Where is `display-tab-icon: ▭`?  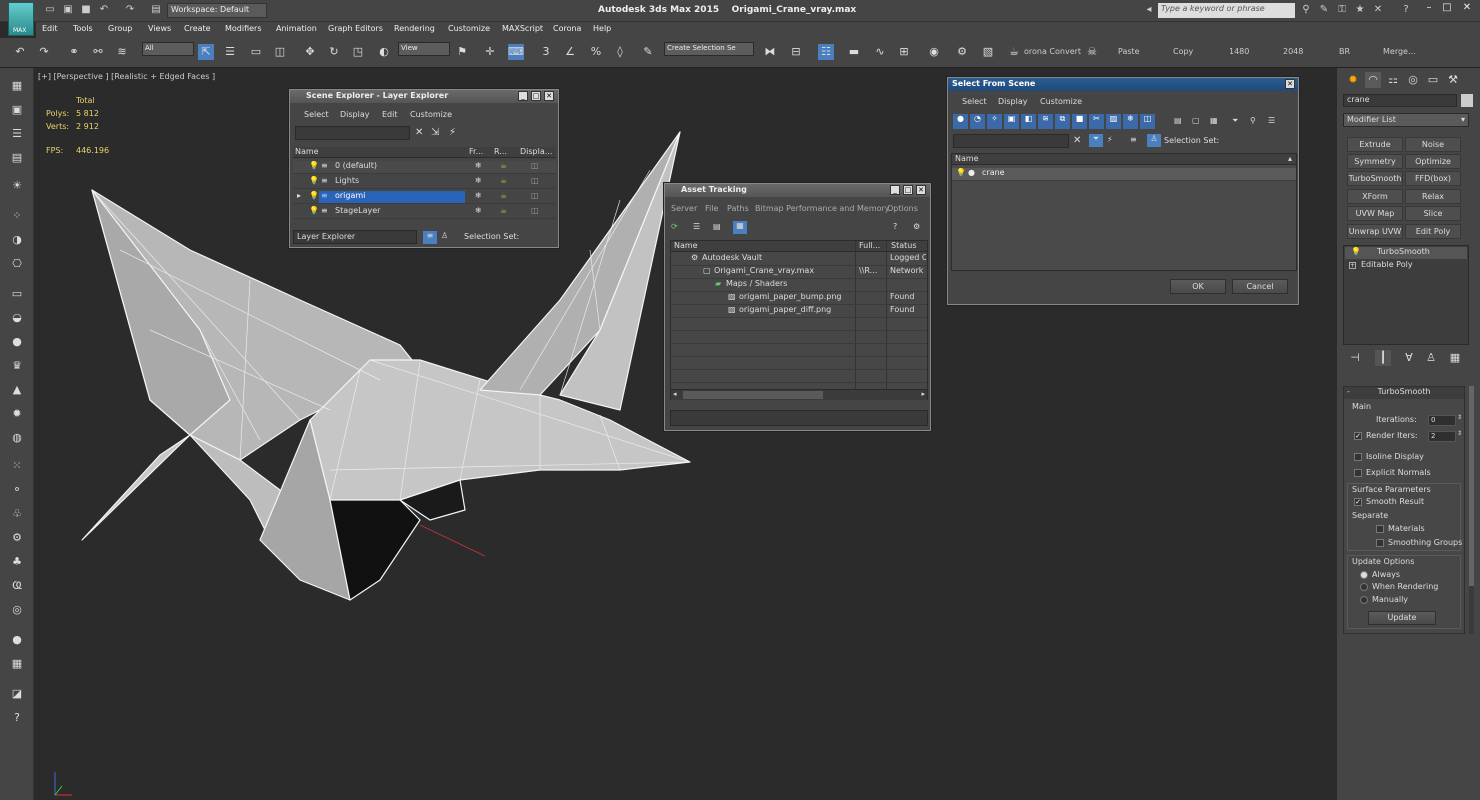
display-tab-icon: ▭ is located at coordinates (1433, 80).